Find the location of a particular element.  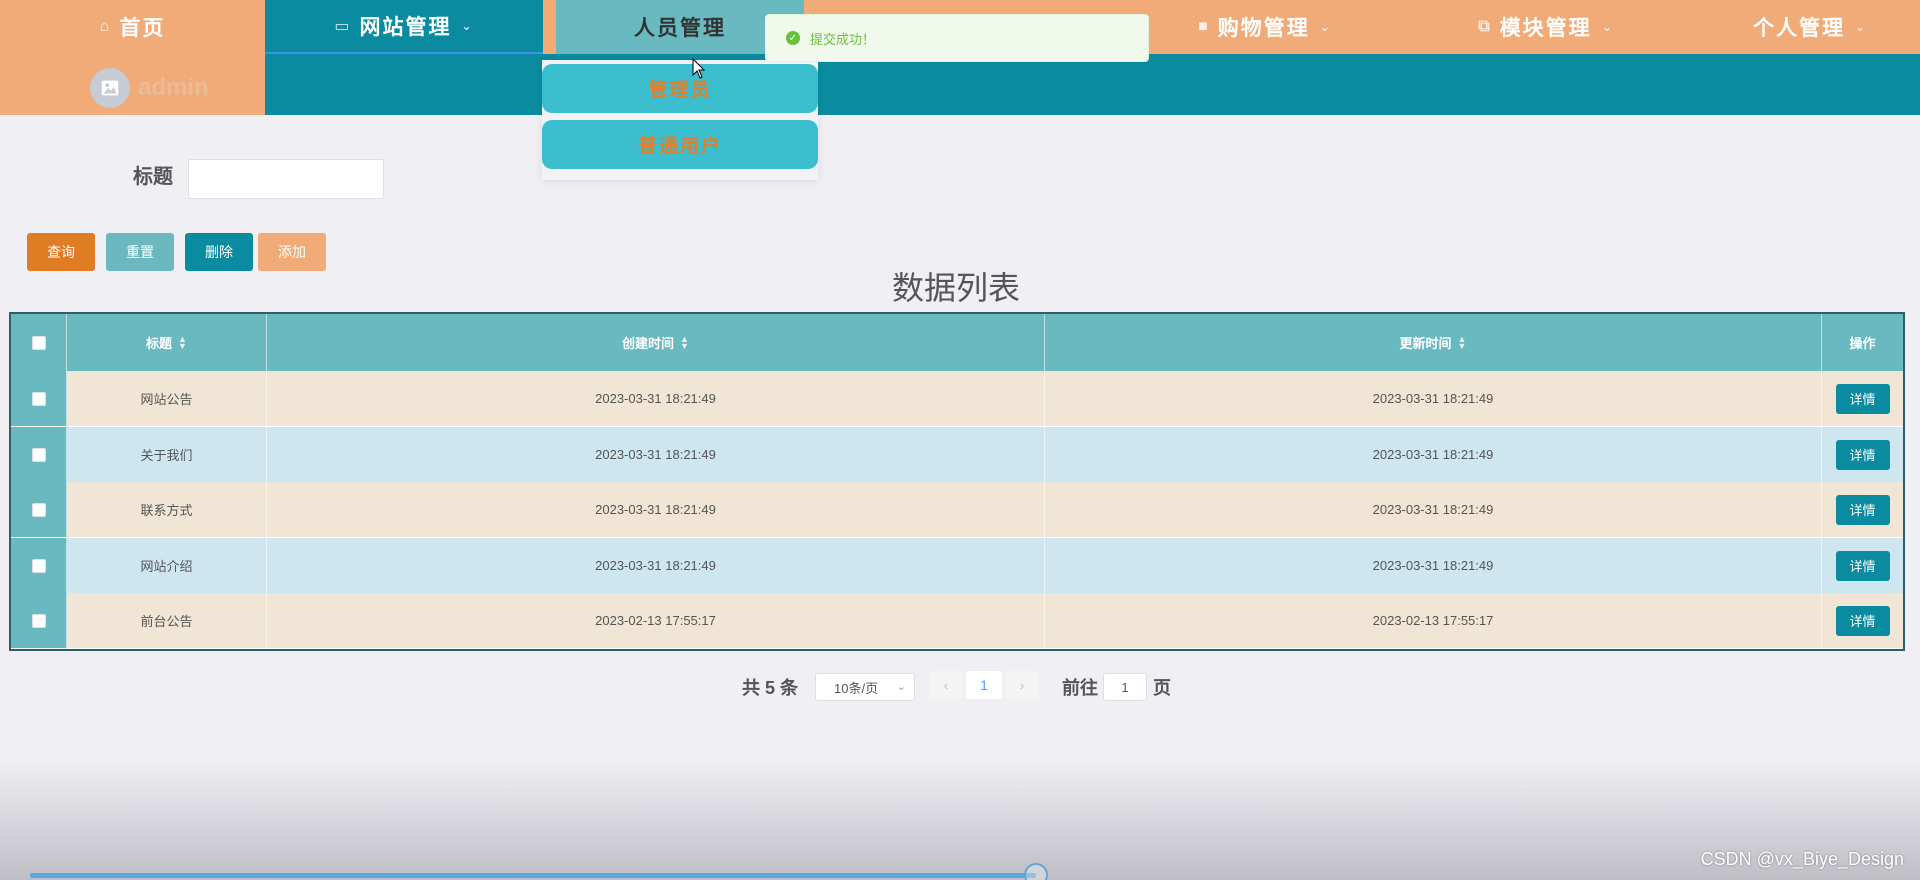

column-header-updated: 更新时间 ▲ ▼ is located at coordinates (1433, 342).